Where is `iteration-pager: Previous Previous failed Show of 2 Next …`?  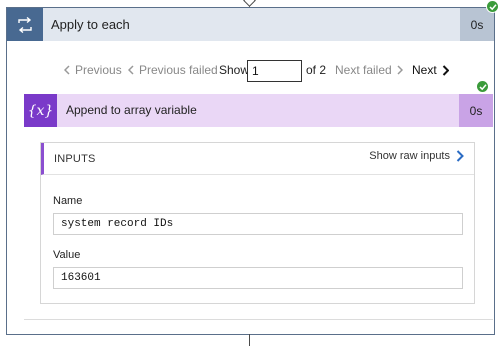
iteration-pager: Previous Previous failed Show of 2 Next … is located at coordinates (250, 71).